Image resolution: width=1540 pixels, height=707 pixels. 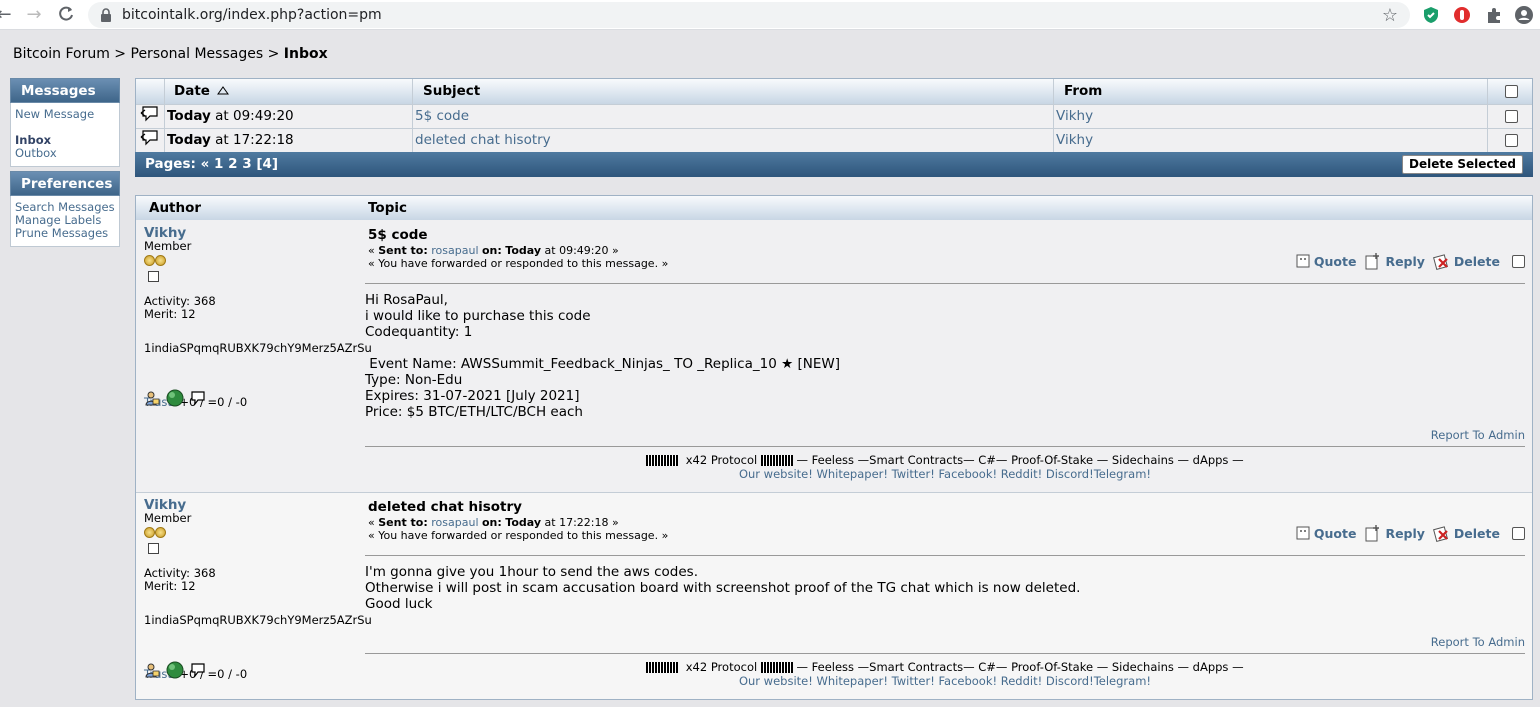 I want to click on messages-header: Messages, so click(x=65, y=90).